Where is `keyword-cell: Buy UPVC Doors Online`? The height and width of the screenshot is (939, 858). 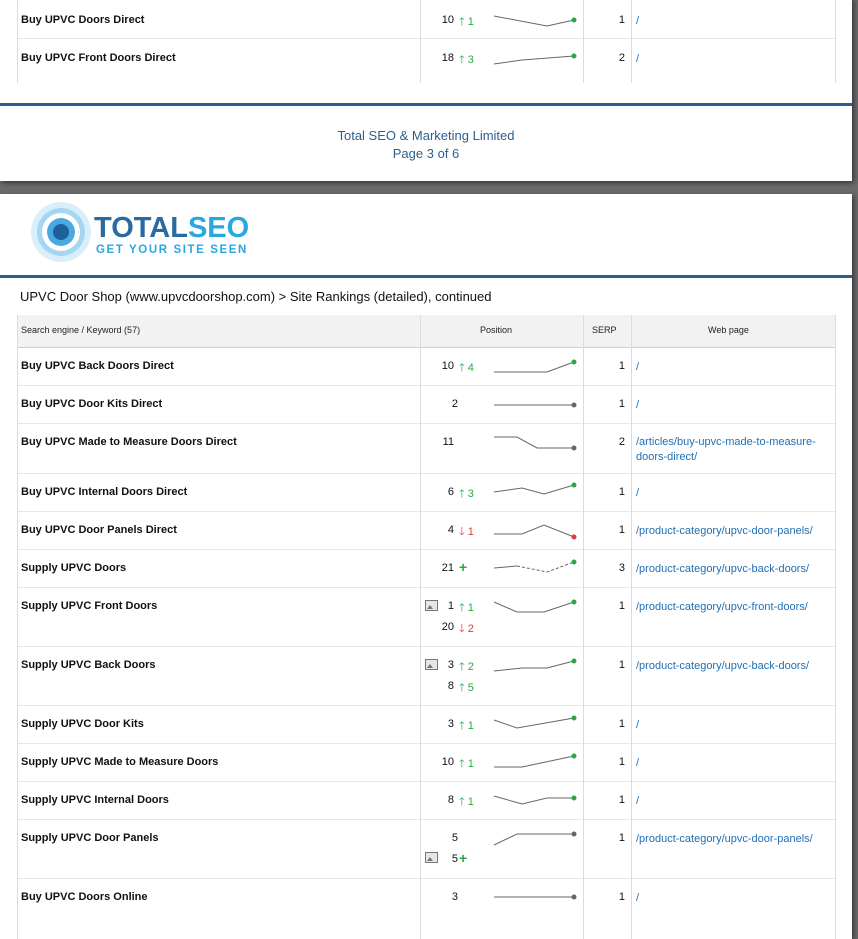 keyword-cell: Buy UPVC Doors Online is located at coordinates (84, 897).